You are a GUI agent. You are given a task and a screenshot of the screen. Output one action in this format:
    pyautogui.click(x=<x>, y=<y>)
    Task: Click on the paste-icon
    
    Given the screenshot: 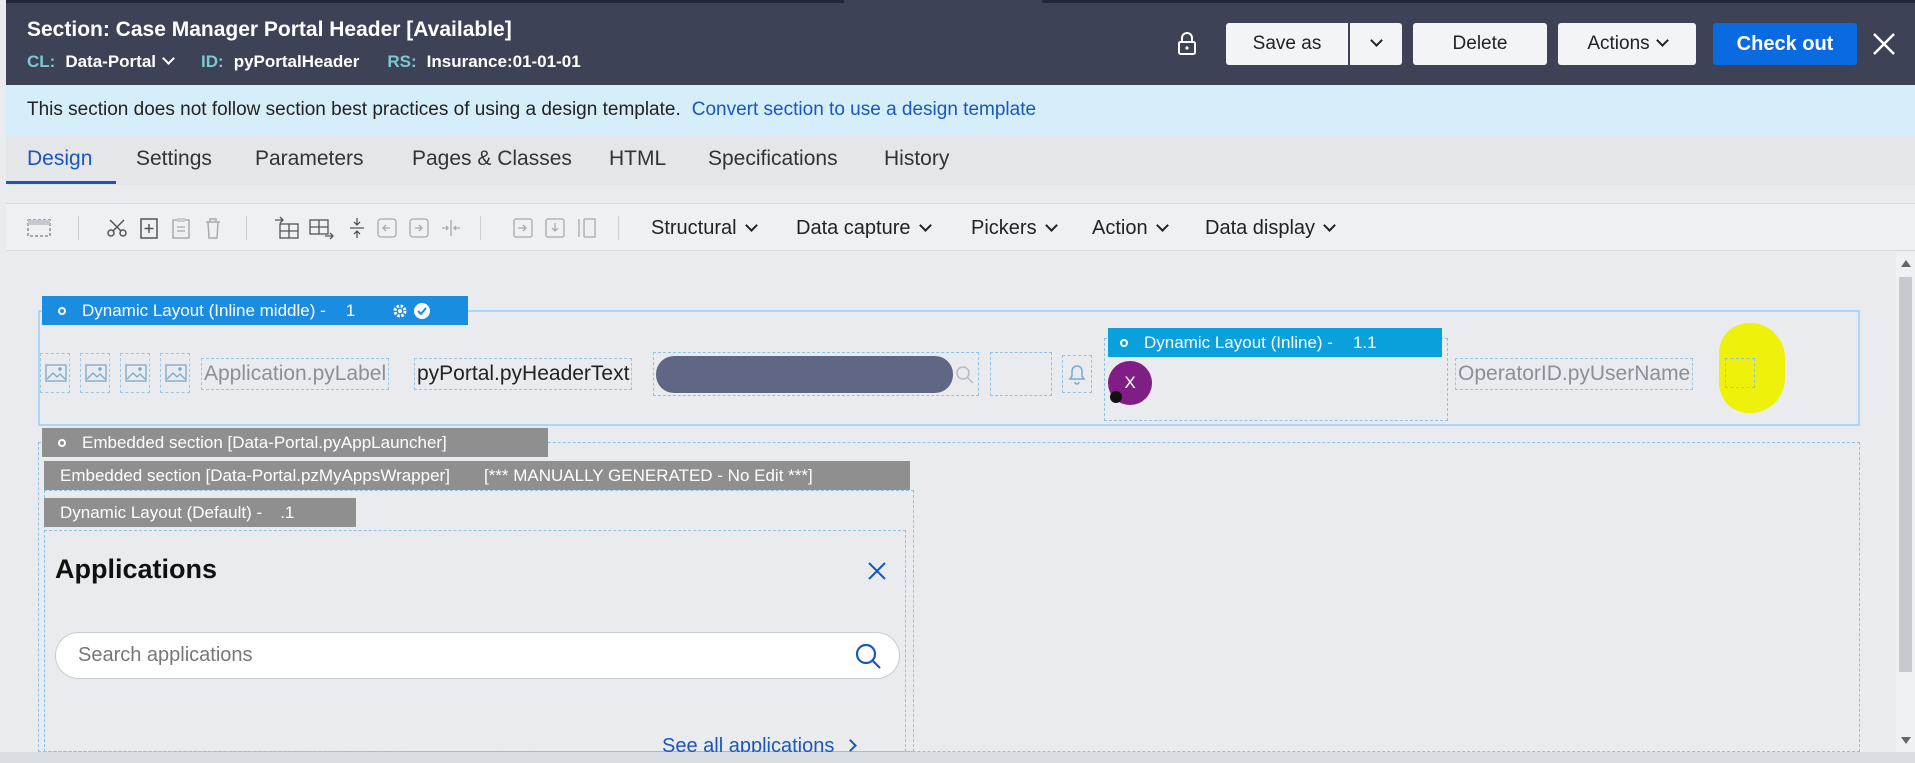 What is the action you would take?
    pyautogui.click(x=181, y=228)
    